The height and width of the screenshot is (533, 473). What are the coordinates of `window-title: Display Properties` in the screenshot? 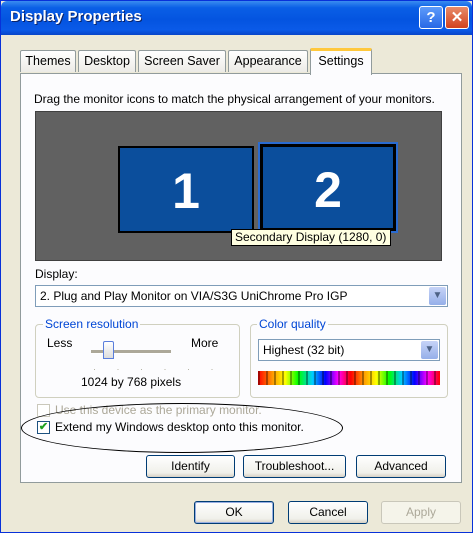 It's located at (76, 16).